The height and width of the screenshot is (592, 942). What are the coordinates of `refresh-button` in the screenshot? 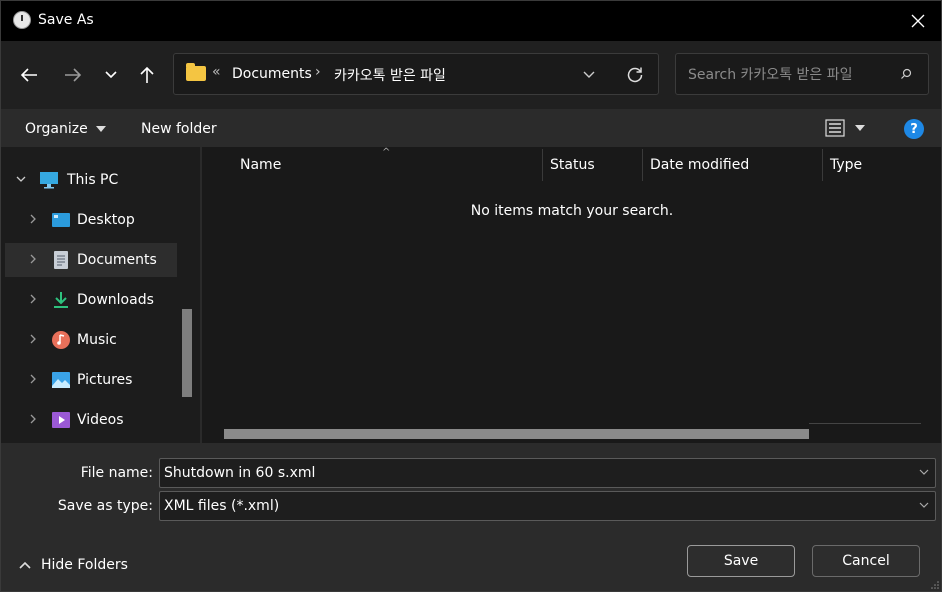 It's located at (635, 77).